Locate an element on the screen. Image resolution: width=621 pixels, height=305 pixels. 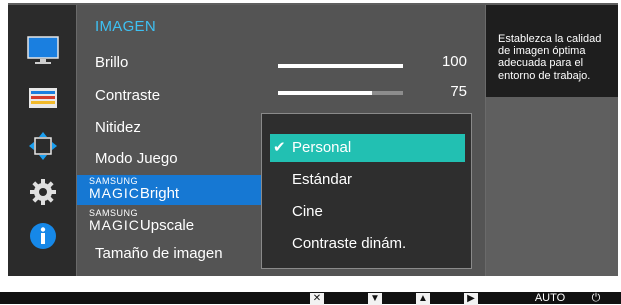
enter-button: ▶ is located at coordinates (471, 298).